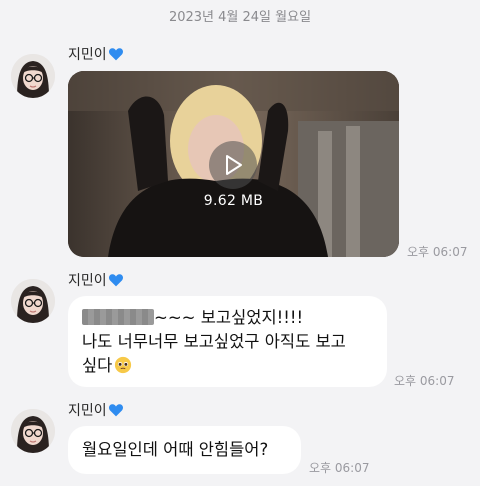 The height and width of the screenshot is (486, 480). I want to click on message-bubble: 월요일인데 어때 안힘들어?, so click(184, 450).